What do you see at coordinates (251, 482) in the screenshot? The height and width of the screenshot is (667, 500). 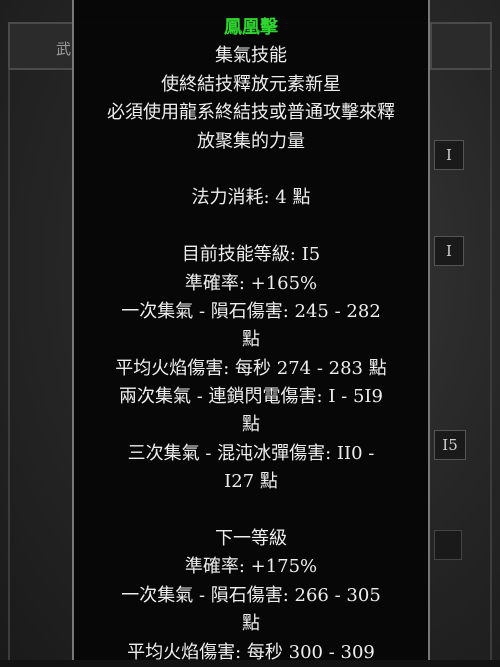 I see `current-charge3-damage-cont: I27 點` at bounding box center [251, 482].